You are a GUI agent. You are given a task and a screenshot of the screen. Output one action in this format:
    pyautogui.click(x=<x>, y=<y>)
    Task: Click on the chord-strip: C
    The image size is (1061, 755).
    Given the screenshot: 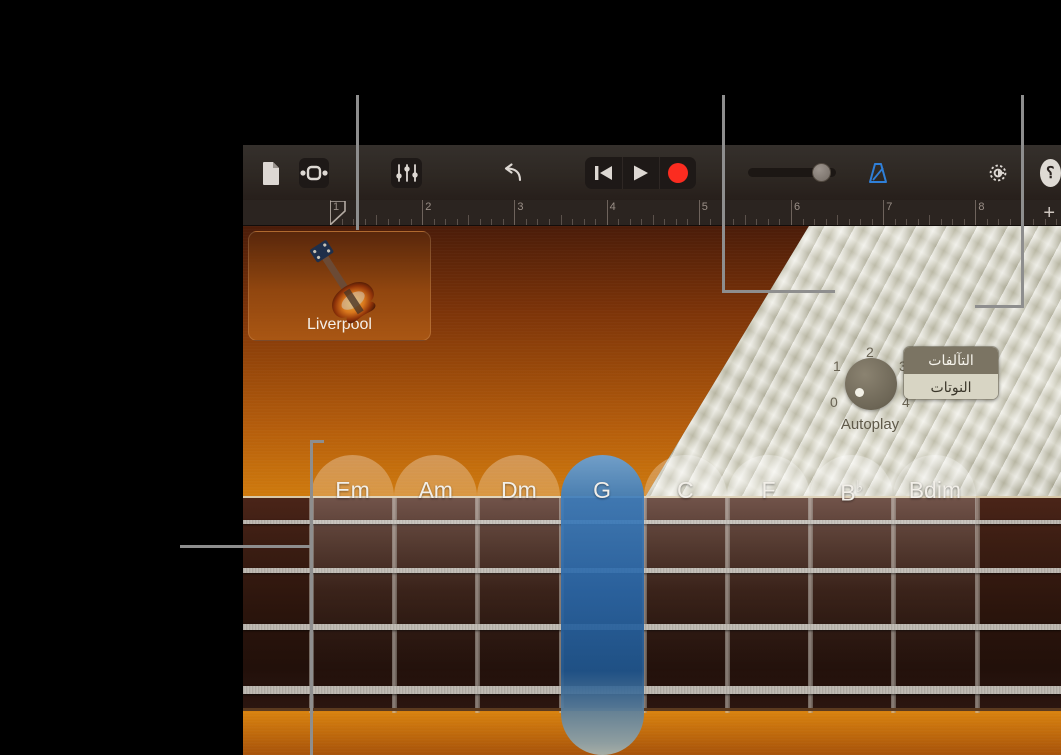 What is the action you would take?
    pyautogui.click(x=685, y=605)
    